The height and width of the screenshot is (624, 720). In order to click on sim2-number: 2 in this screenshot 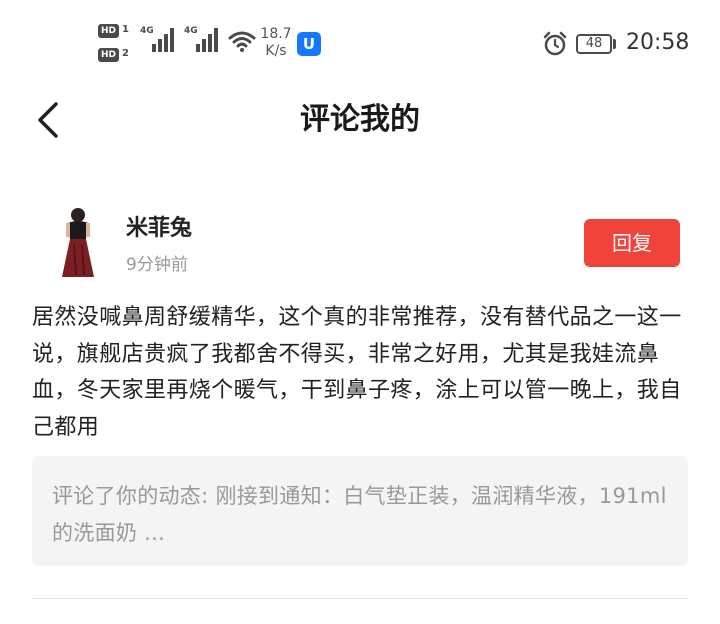, I will do `click(125, 53)`.